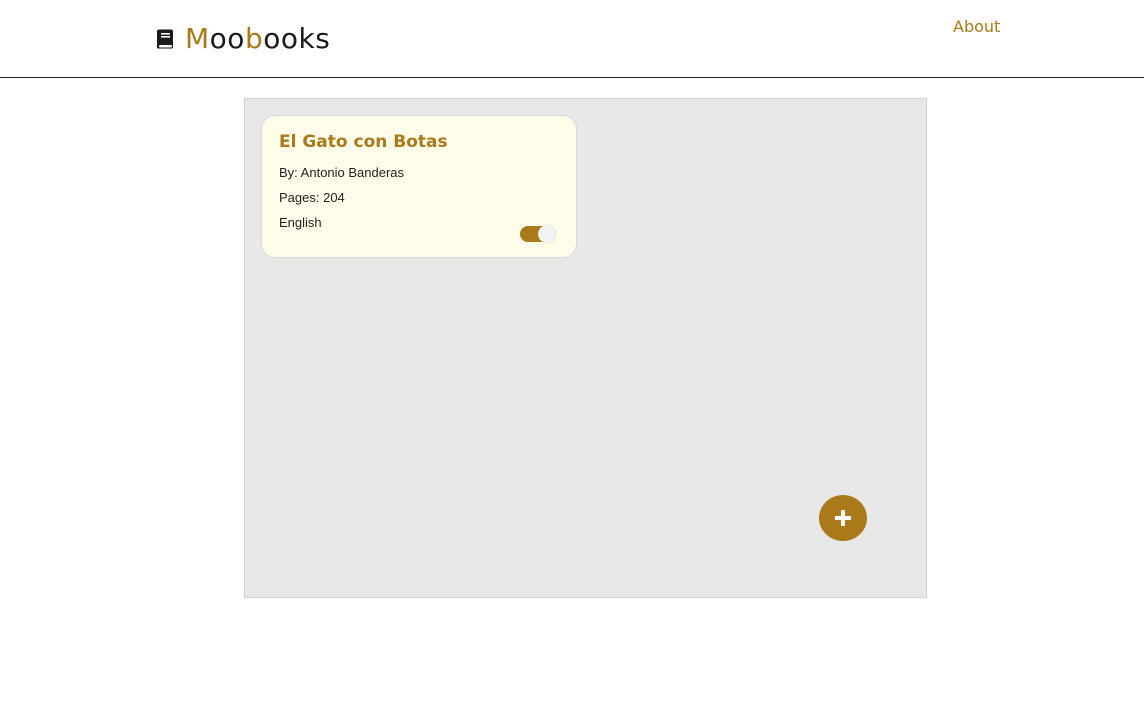  I want to click on brand-name: Moobooks, so click(258, 38).